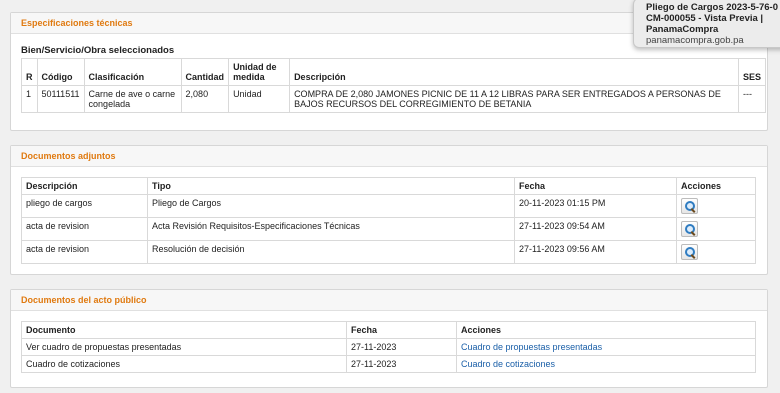  Describe the element at coordinates (606, 330) in the screenshot. I see `acto-col-acciones: Acciones` at that location.